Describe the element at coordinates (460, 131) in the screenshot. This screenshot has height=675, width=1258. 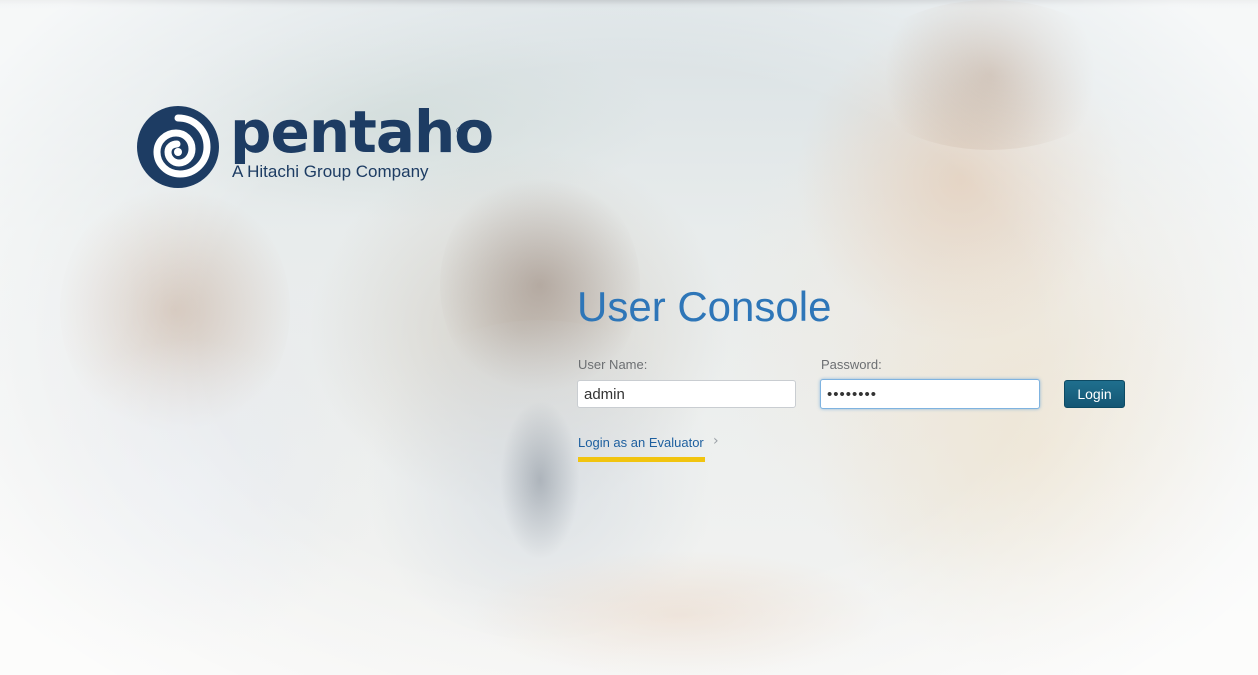
I see `registered-mark: ®` at that location.